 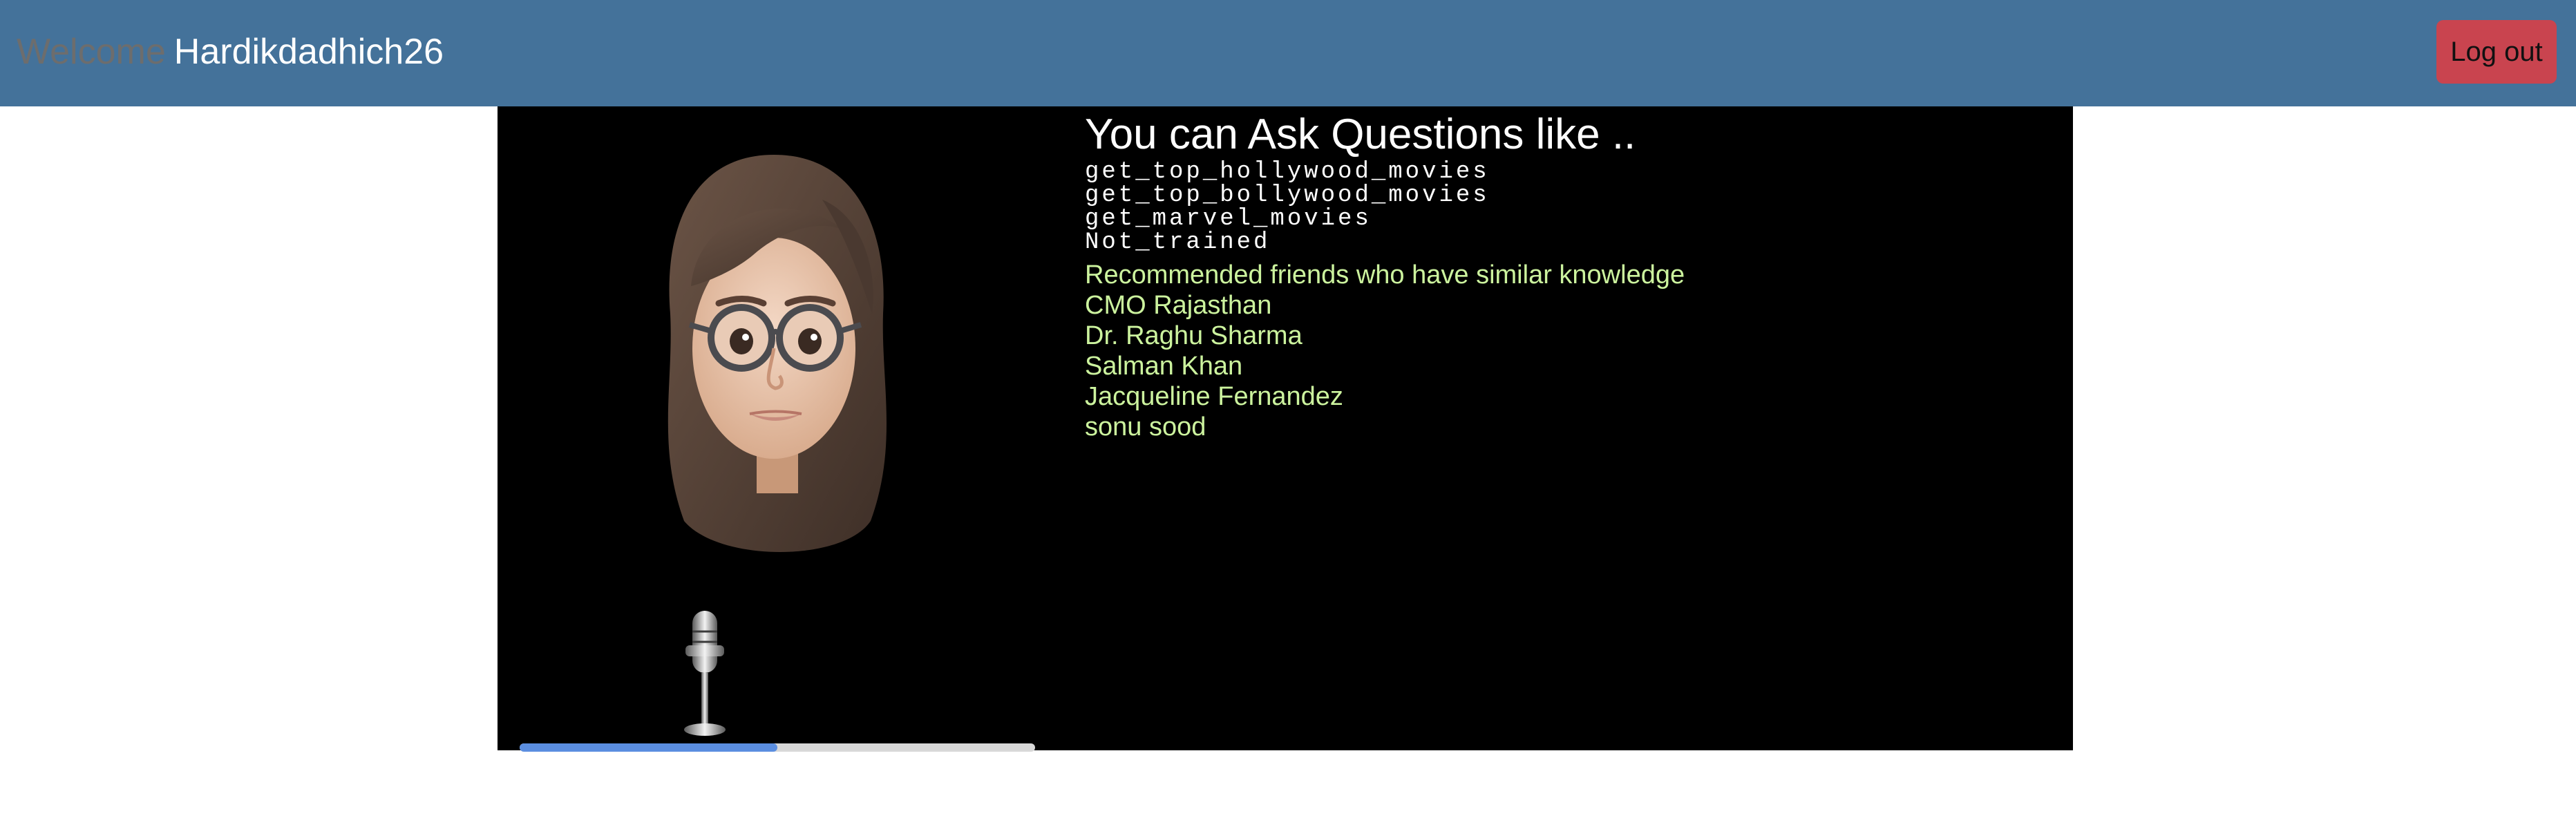 What do you see at coordinates (704, 673) in the screenshot?
I see `microphone-icon` at bounding box center [704, 673].